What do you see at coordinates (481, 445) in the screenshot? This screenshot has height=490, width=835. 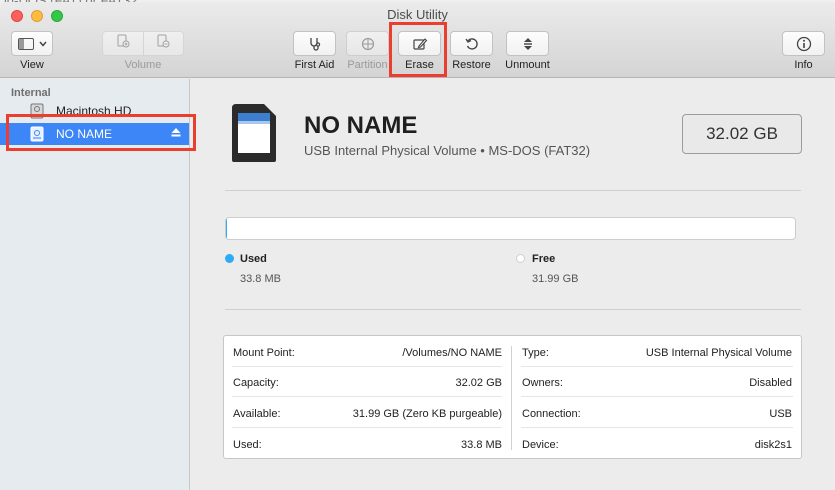 I see `info-value: 33.8 MB` at bounding box center [481, 445].